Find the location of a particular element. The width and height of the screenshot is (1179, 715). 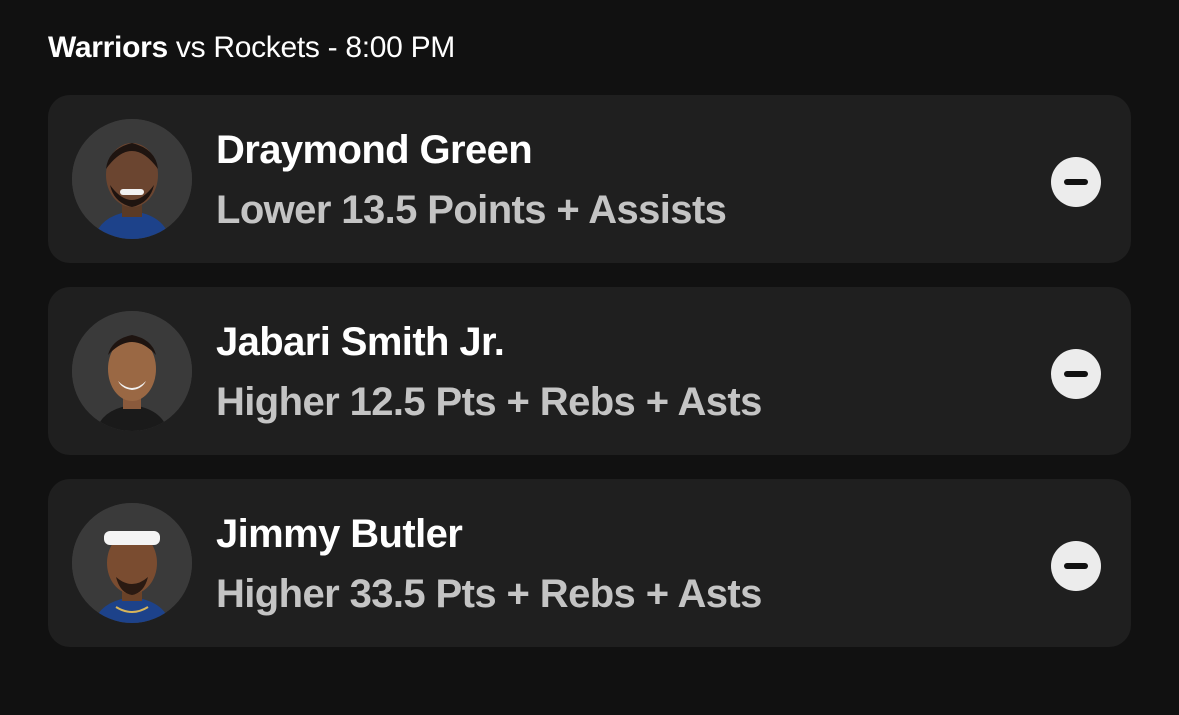

game-header: Warriors vs Rockets - 8:00 PM is located at coordinates (251, 48).